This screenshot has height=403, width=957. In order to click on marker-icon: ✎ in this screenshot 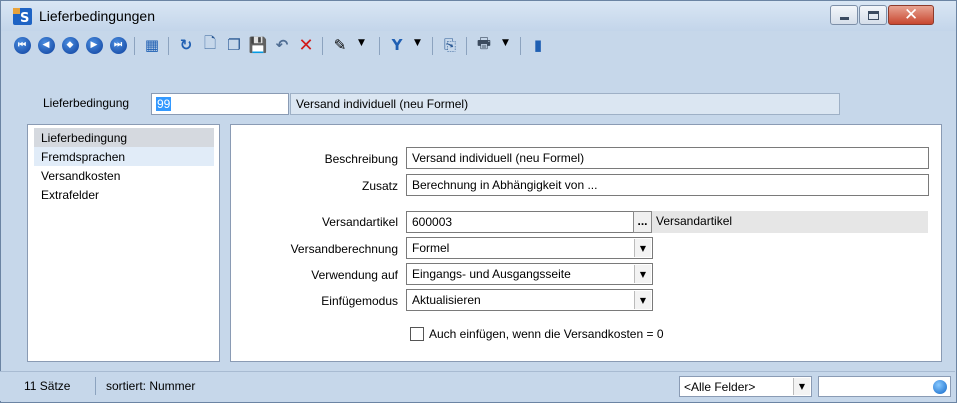, I will do `click(340, 45)`.